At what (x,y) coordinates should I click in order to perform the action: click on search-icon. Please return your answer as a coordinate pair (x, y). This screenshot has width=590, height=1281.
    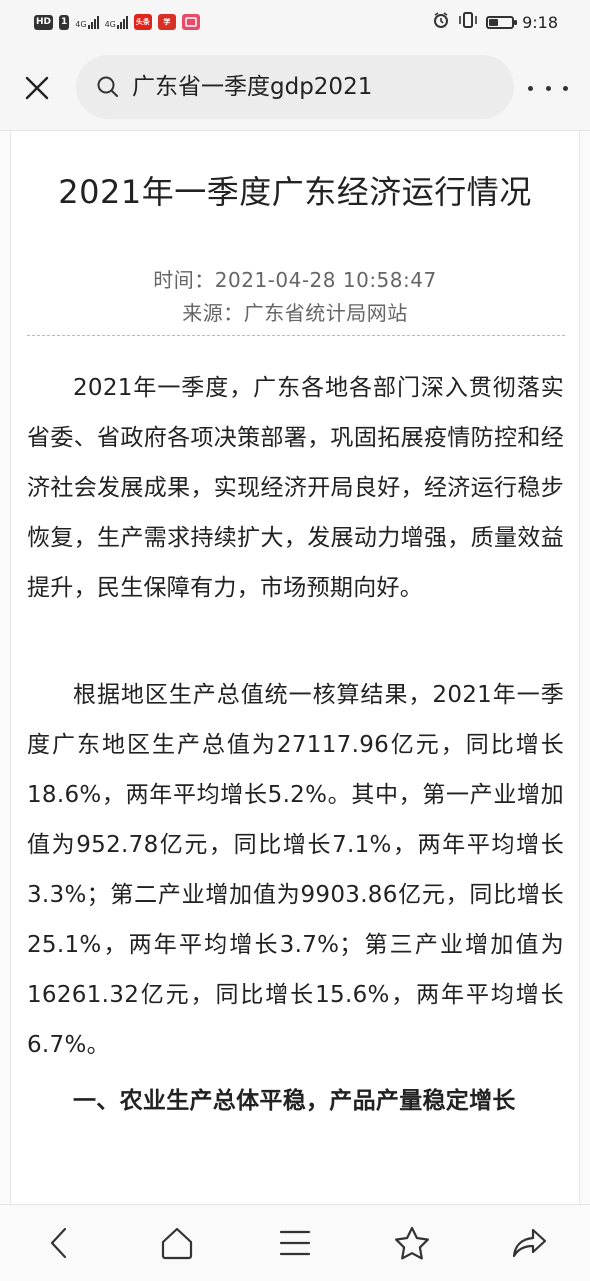
    Looking at the image, I should click on (107, 86).